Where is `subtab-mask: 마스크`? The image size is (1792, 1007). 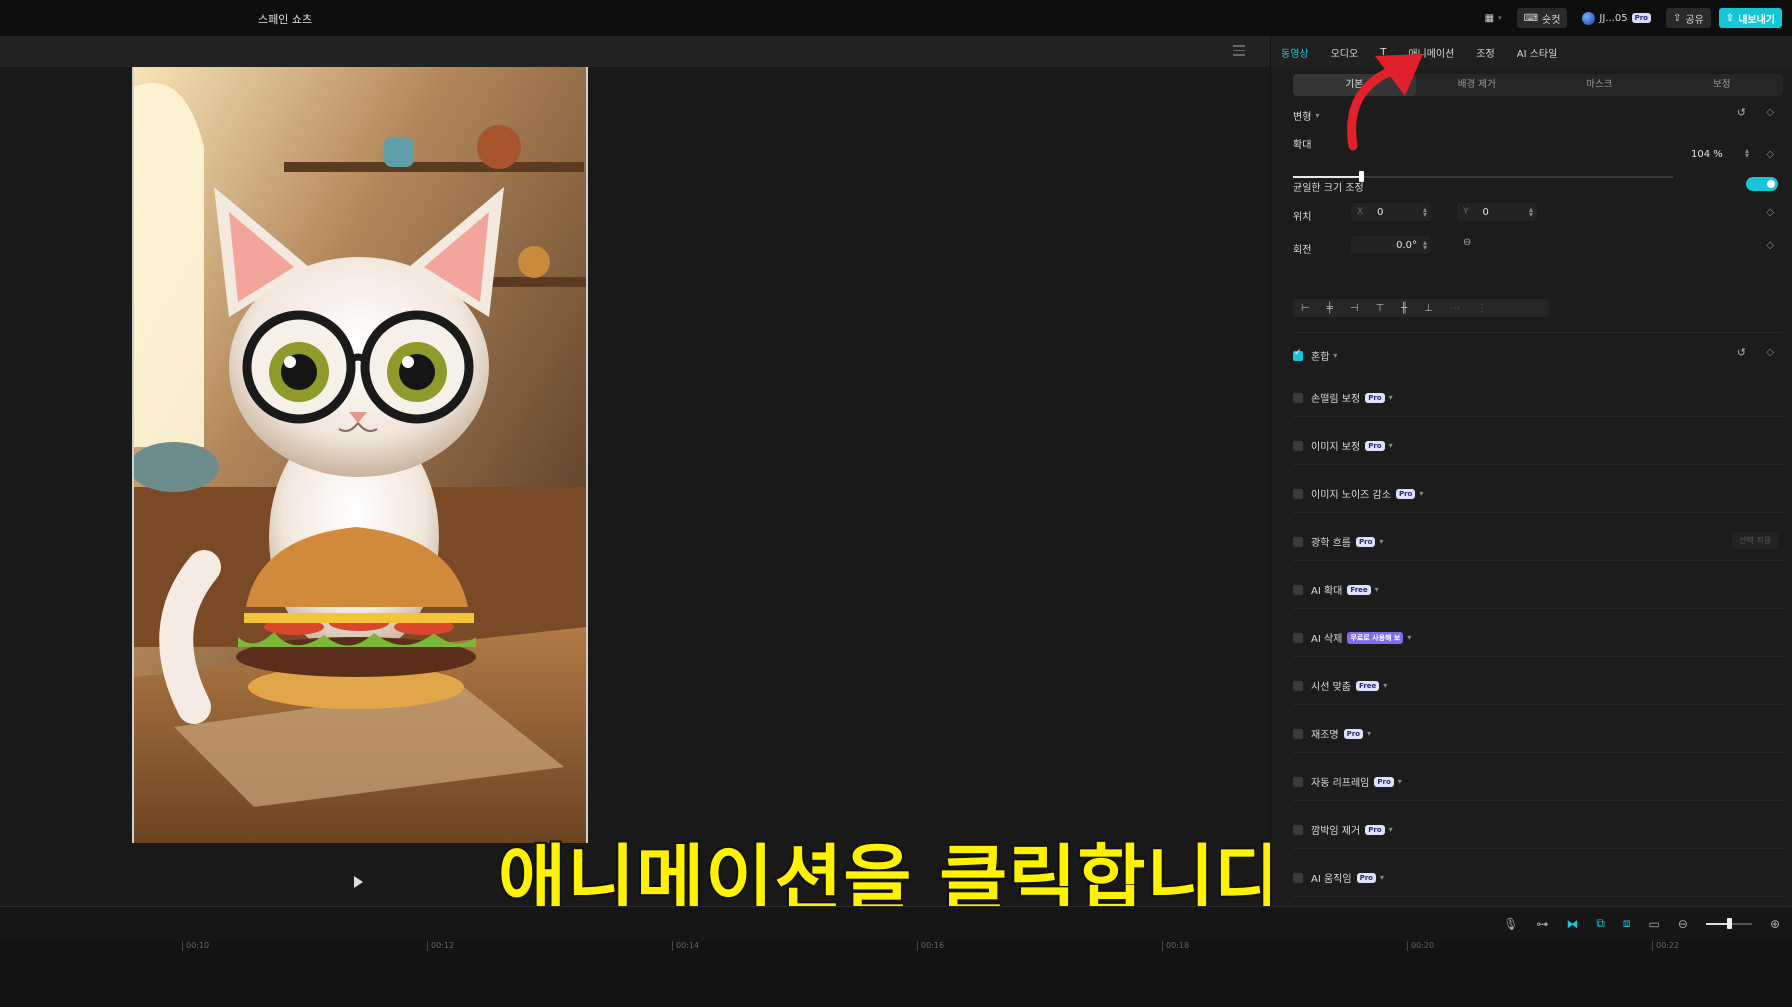 subtab-mask: 마스크 is located at coordinates (1599, 85).